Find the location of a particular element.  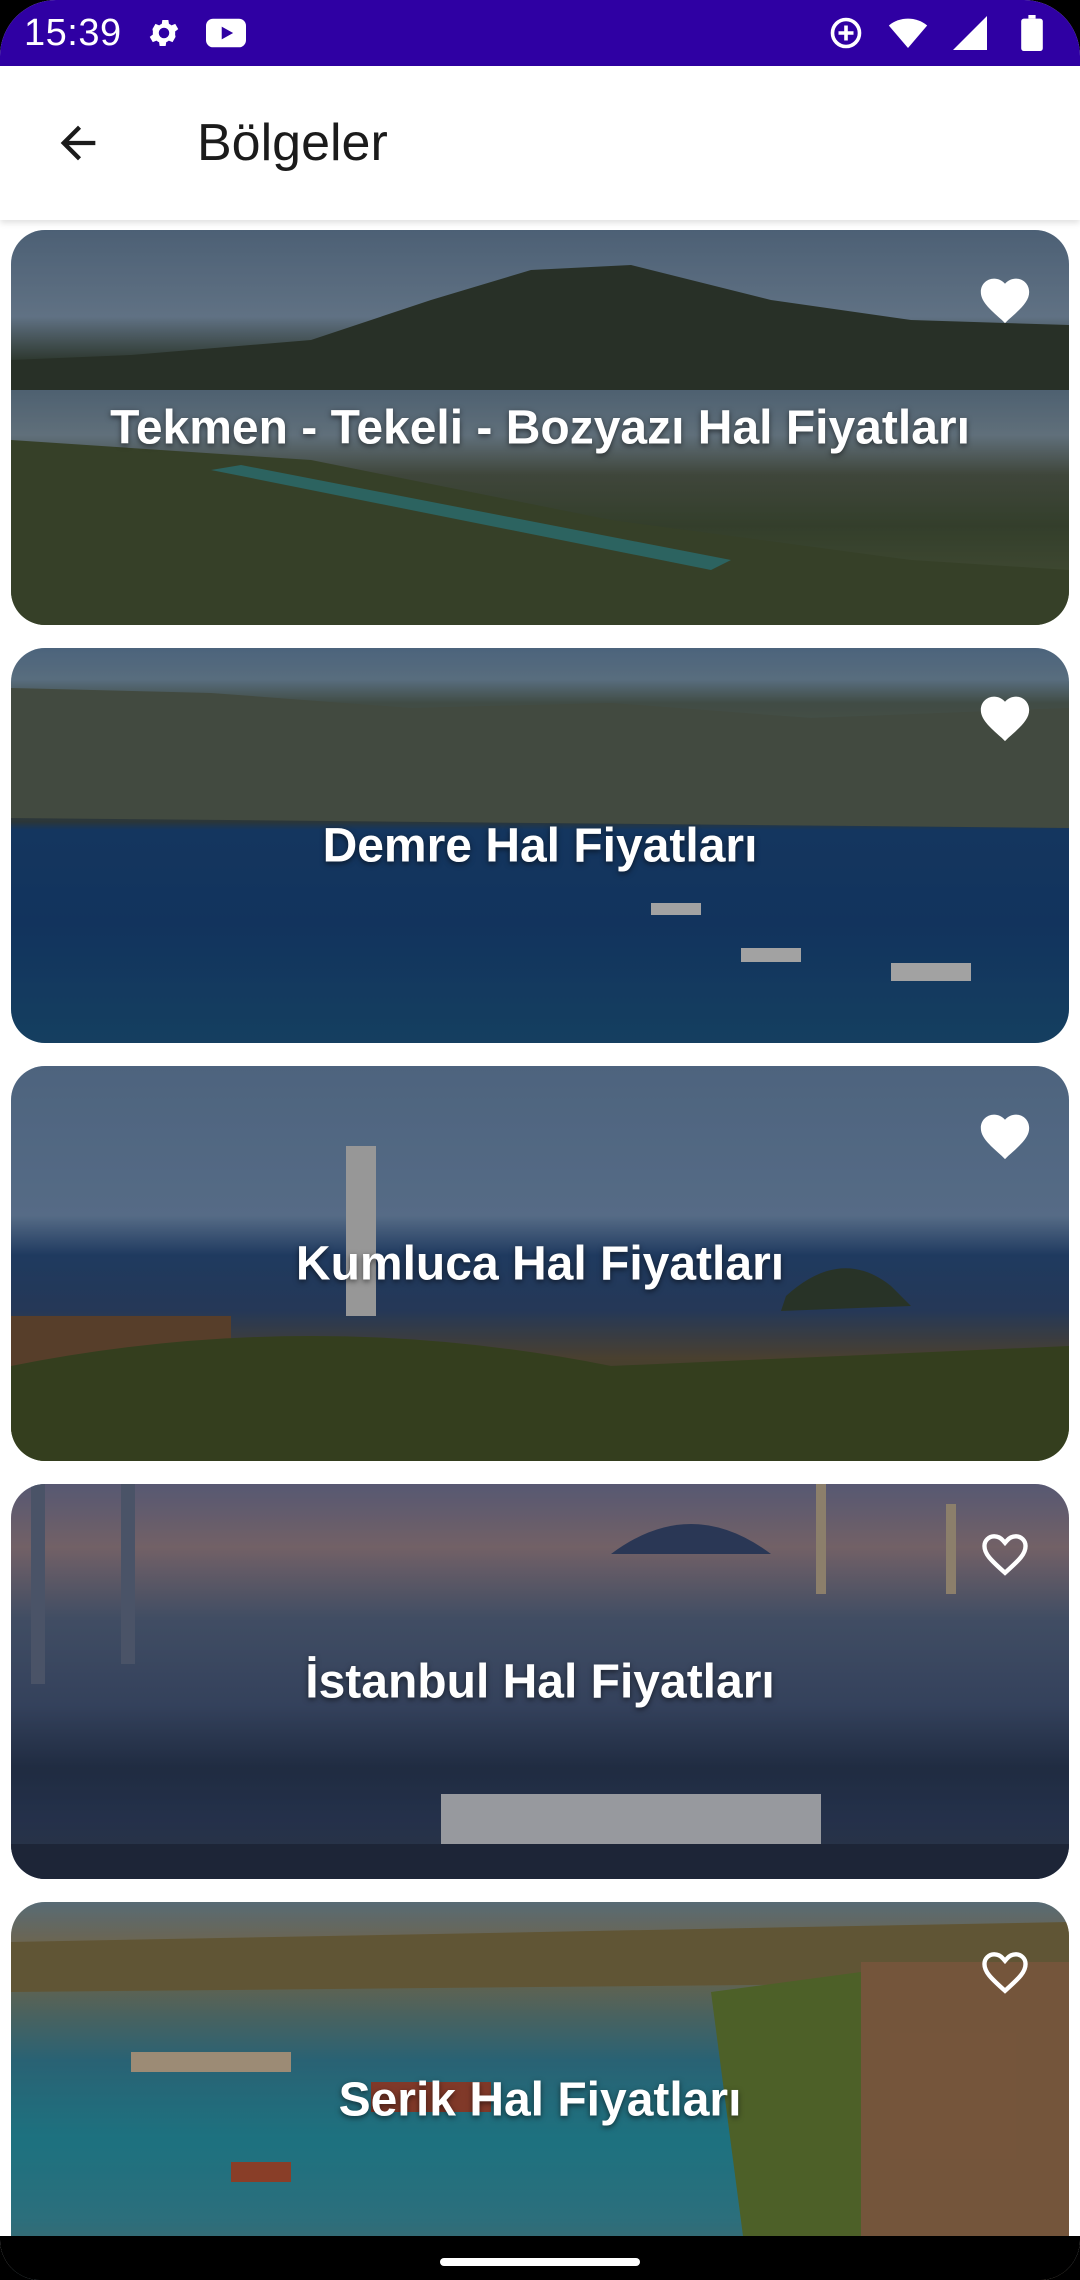

back-button is located at coordinates (78, 143).